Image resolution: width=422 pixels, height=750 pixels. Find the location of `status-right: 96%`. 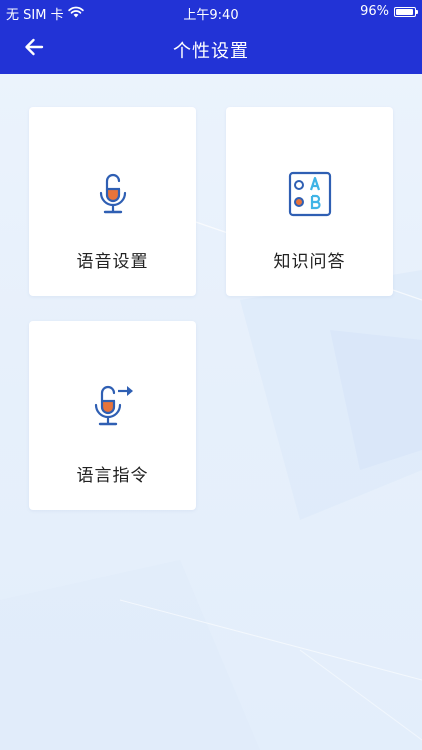

status-right: 96% is located at coordinates (389, 11).